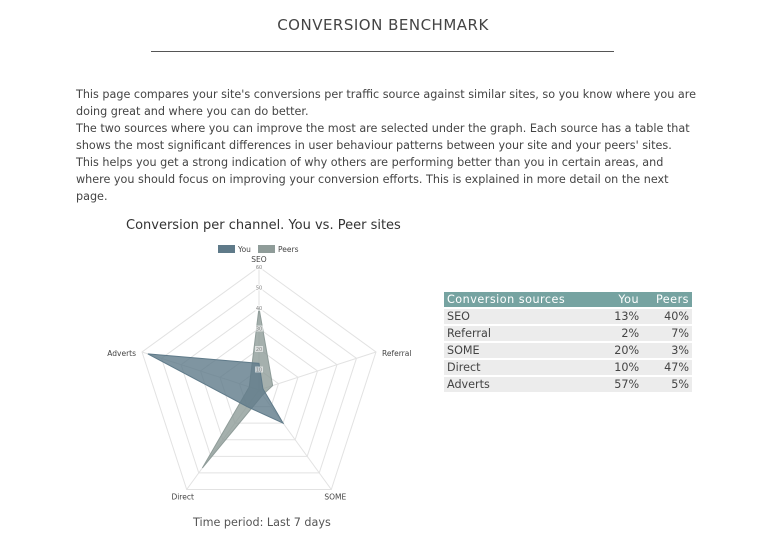 This screenshot has width=766, height=538. I want to click on tick-label: 10, so click(259, 371).